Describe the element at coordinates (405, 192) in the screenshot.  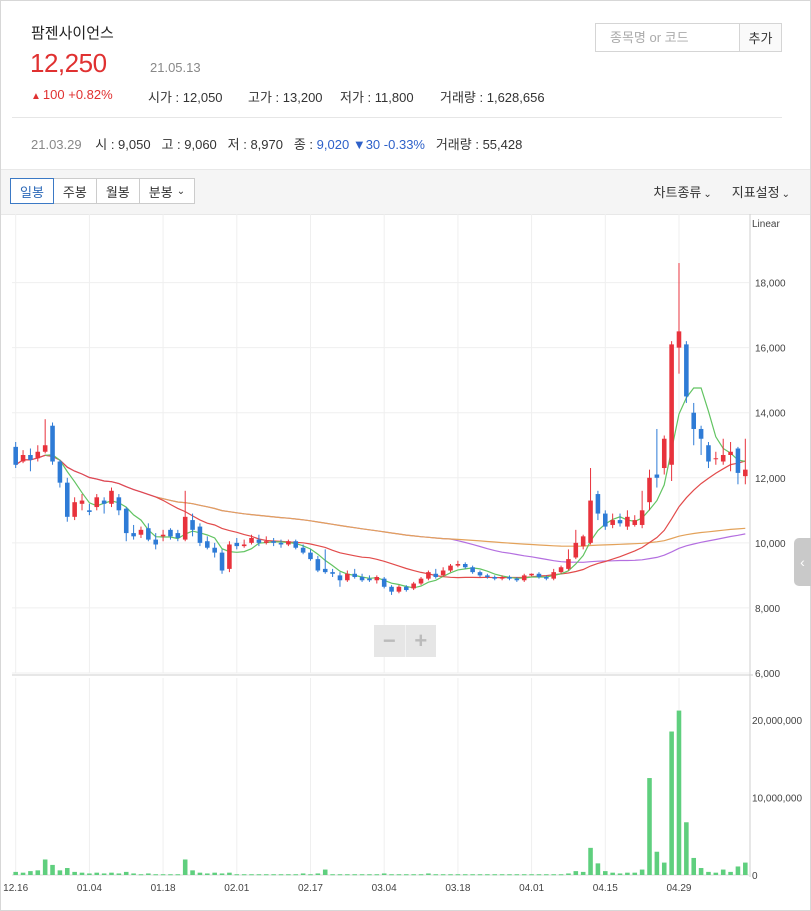
I see `chart-toolbar: 일봉 주봉 월봉 분봉 ⌄ 차트종류 ⌄ 지표설정 ⌄` at that location.